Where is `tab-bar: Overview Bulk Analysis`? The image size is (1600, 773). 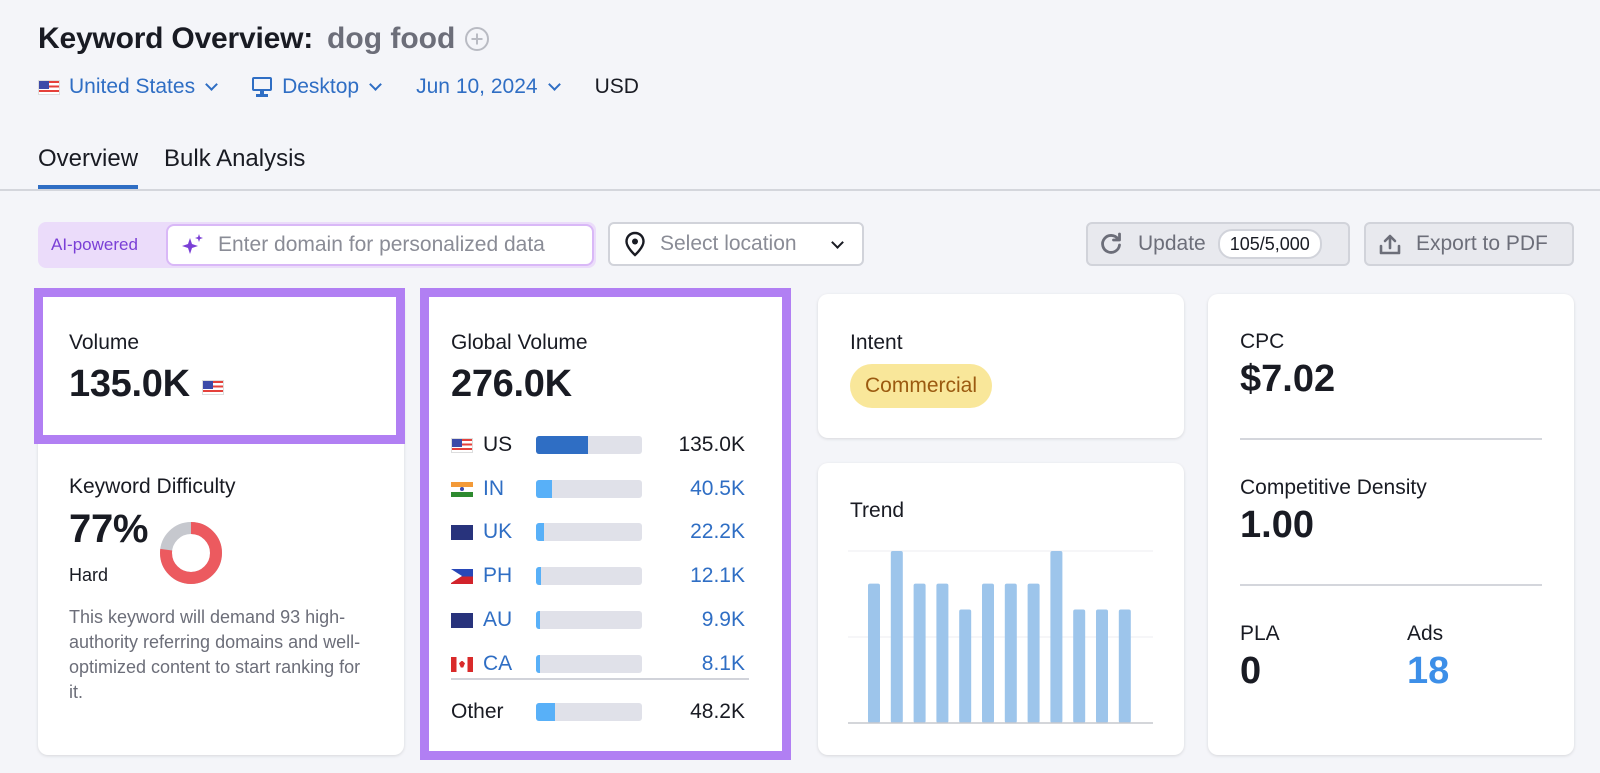 tab-bar: Overview Bulk Analysis is located at coordinates (184, 165).